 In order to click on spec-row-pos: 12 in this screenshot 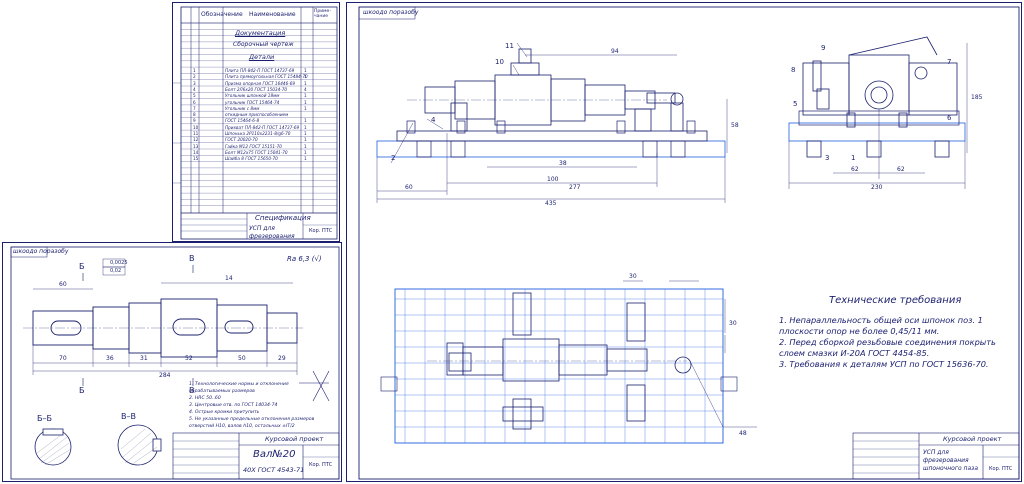, I will do `click(196, 140)`.